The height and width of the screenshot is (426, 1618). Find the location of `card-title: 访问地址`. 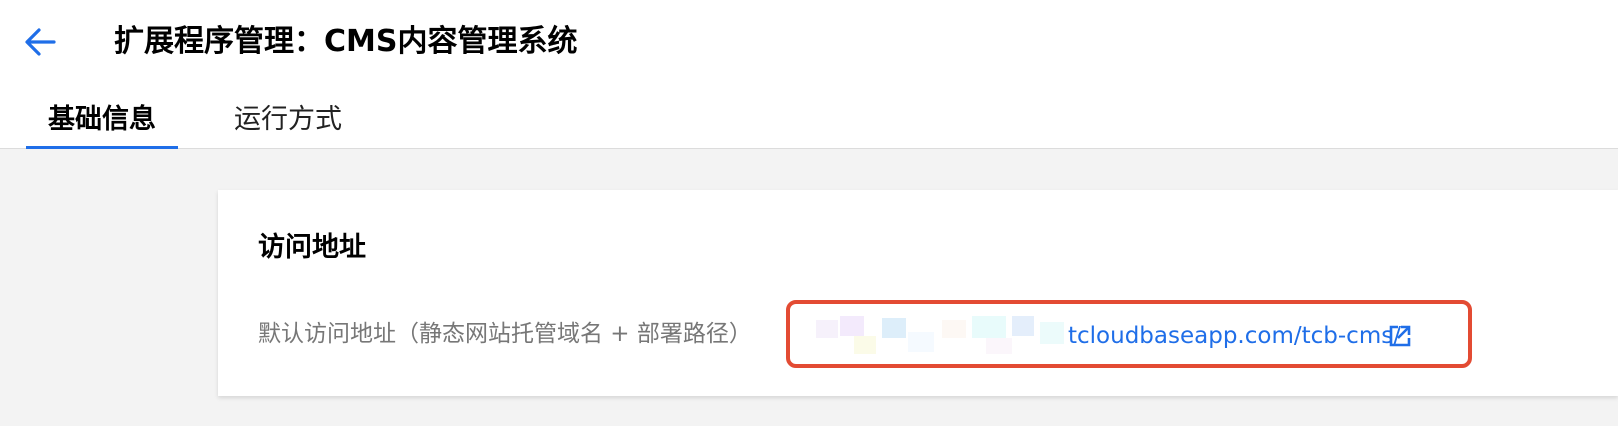

card-title: 访问地址 is located at coordinates (312, 247).